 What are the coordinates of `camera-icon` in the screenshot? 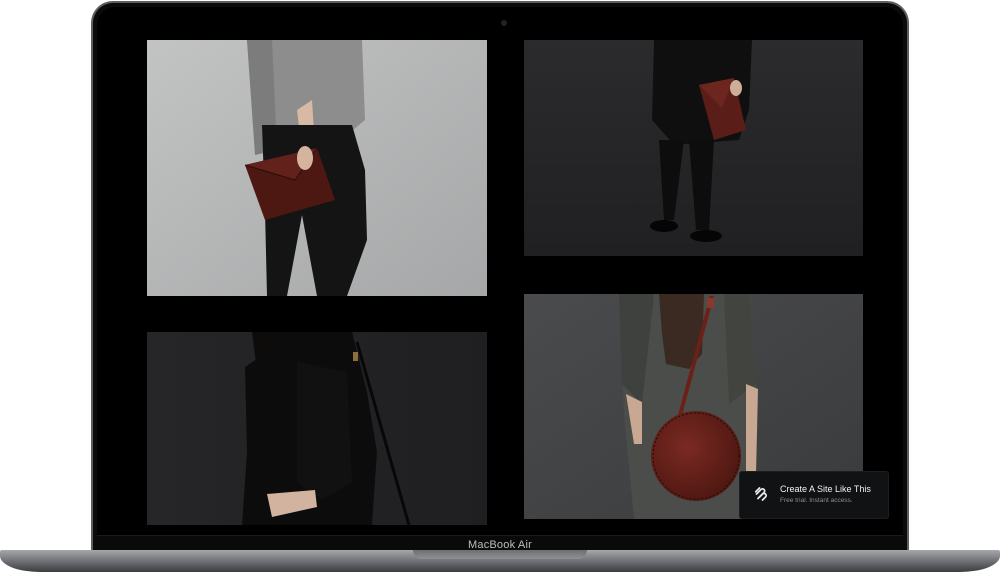 It's located at (504, 23).